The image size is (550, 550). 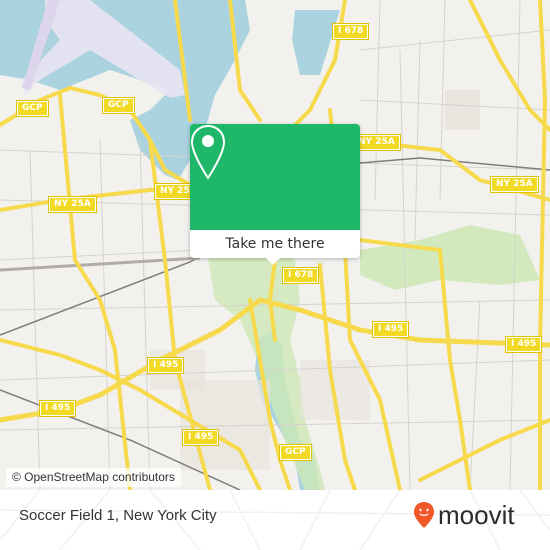 I want to click on moovit-wordmark: moovit, so click(x=476, y=514).